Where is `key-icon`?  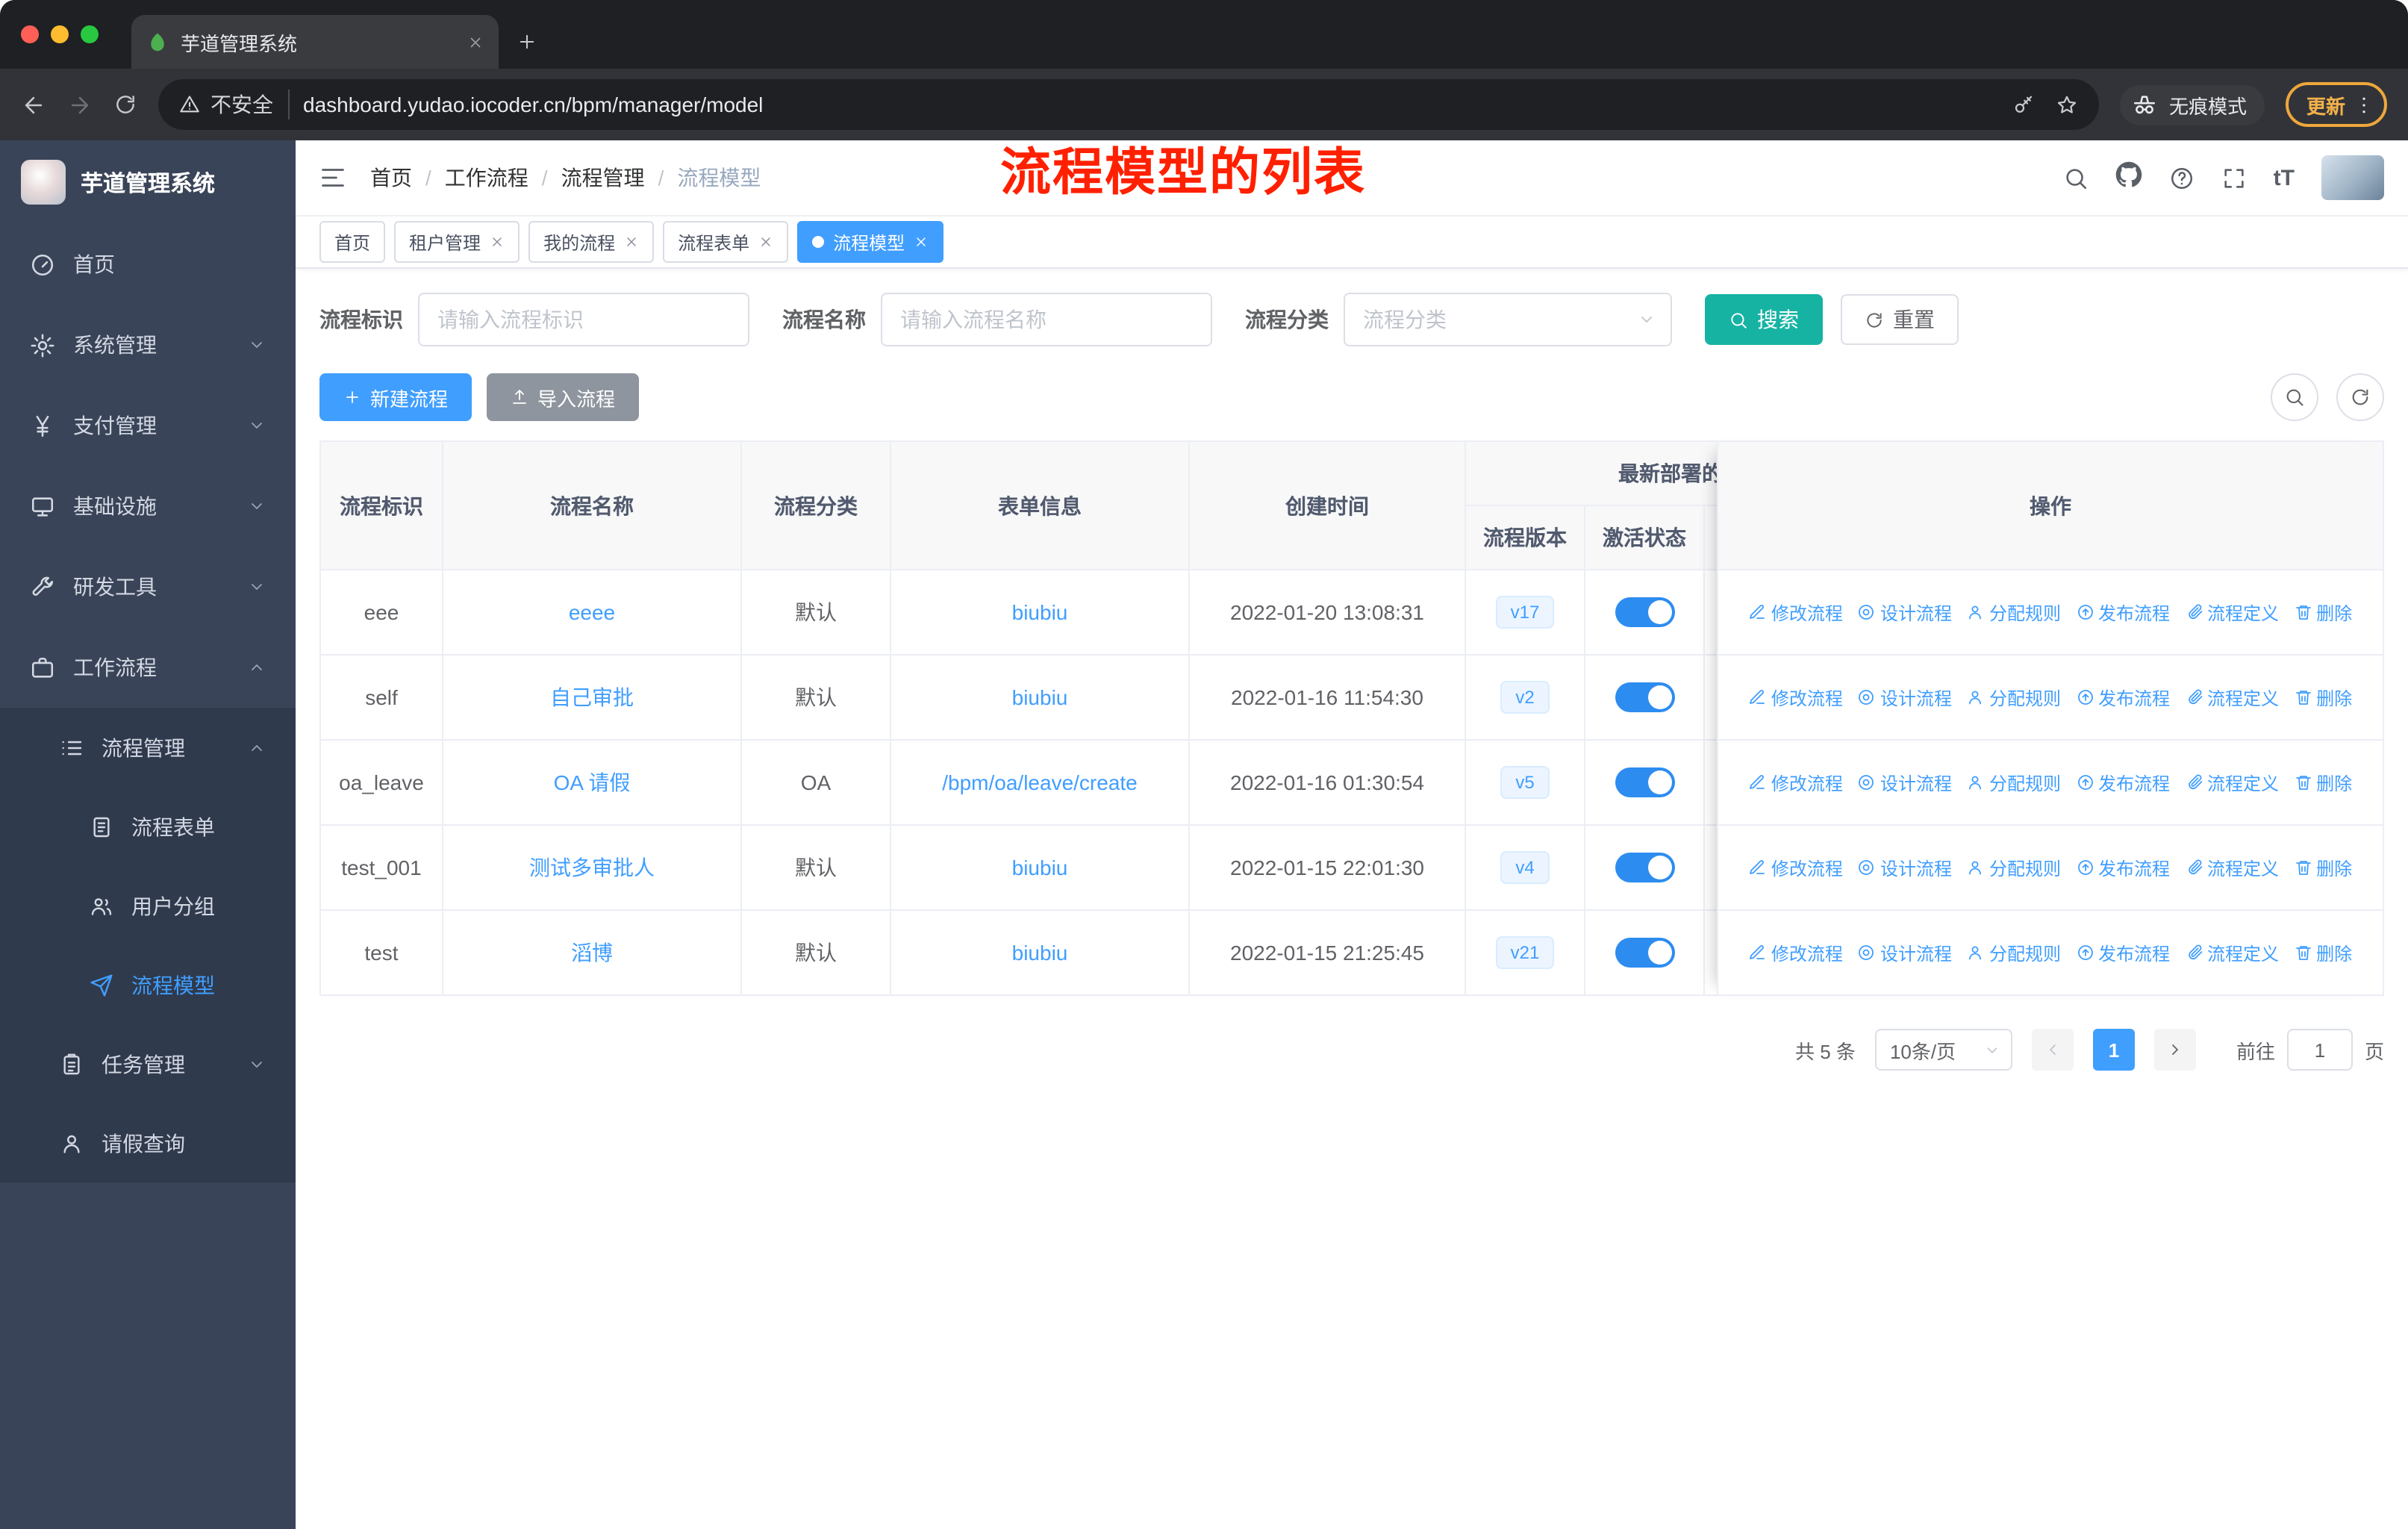
key-icon is located at coordinates (2023, 105).